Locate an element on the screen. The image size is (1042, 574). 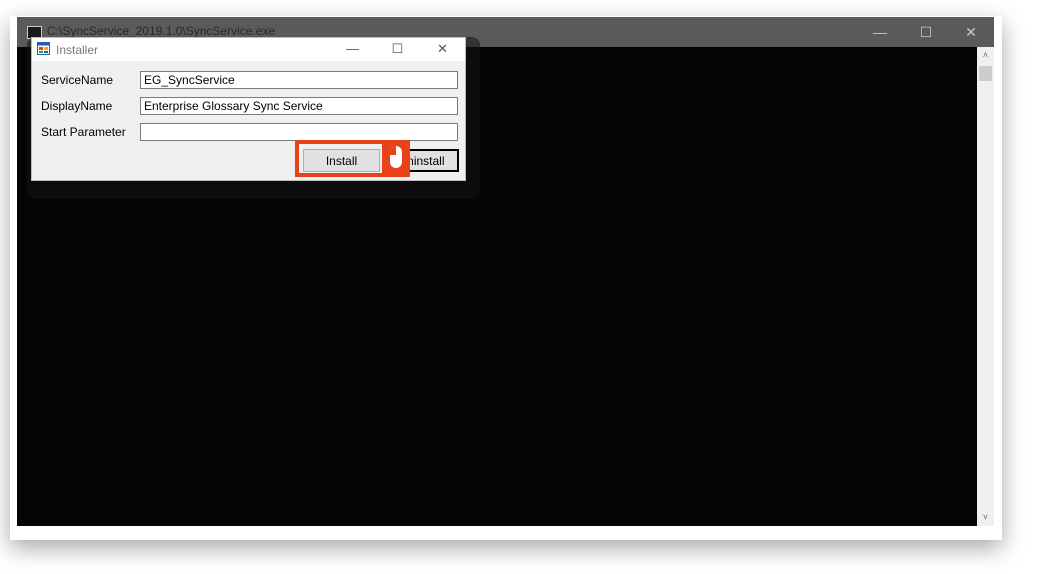
dialog-maximize-button: ☐ is located at coordinates (397, 49).